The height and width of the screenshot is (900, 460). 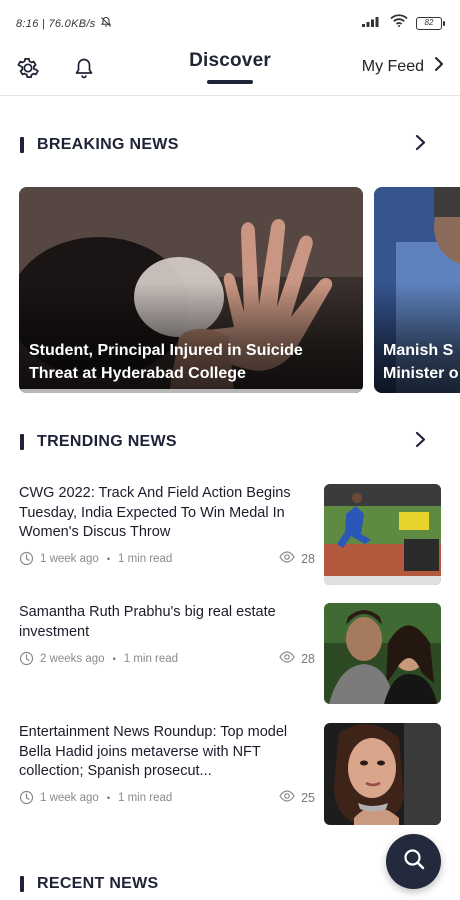 I want to click on search-icon, so click(x=414, y=861).